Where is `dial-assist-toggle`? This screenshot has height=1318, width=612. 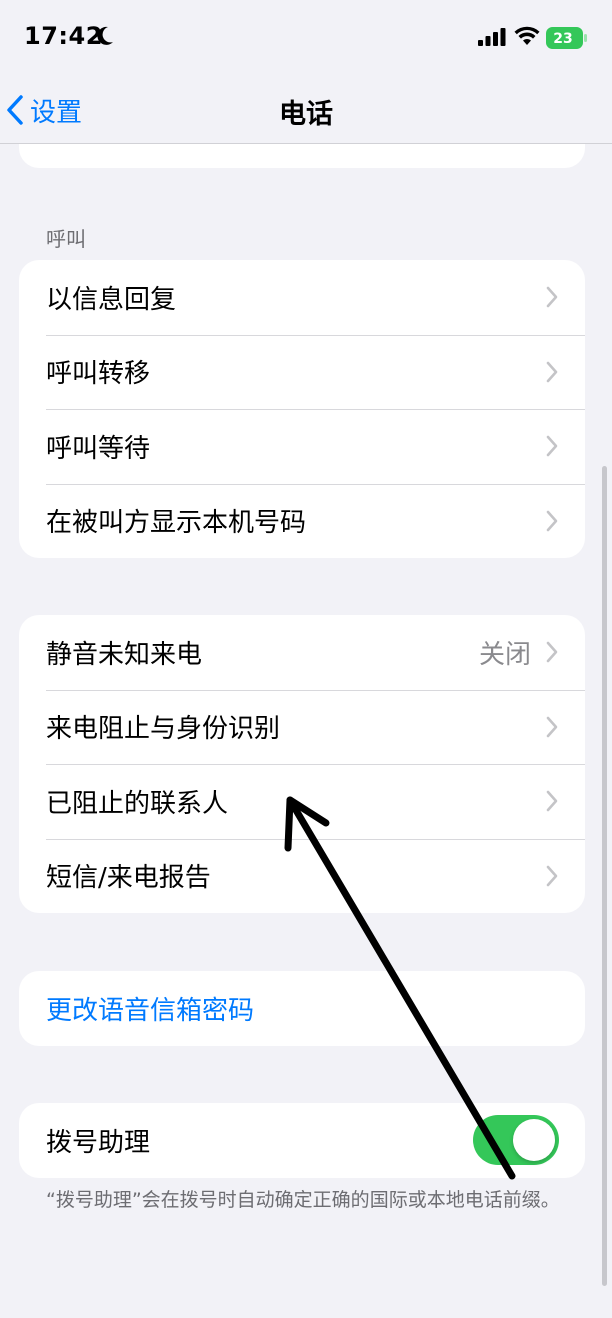 dial-assist-toggle is located at coordinates (516, 1140).